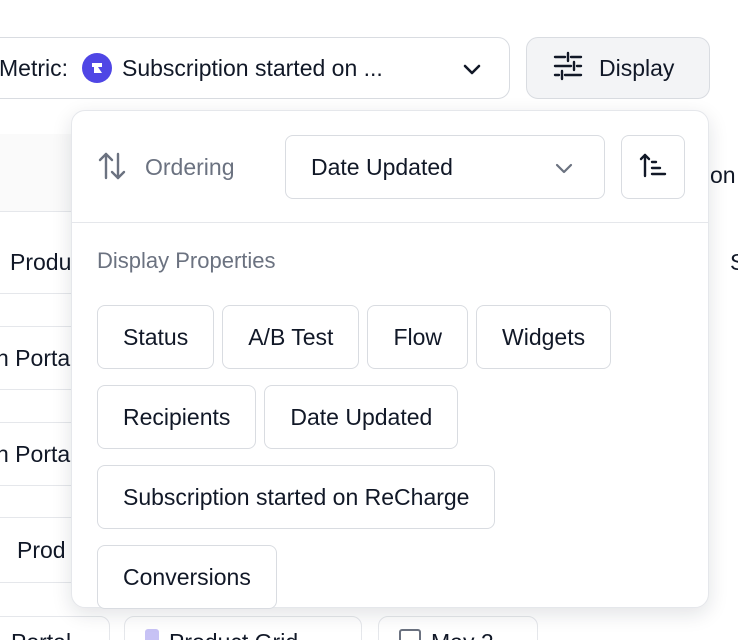 The image size is (738, 640). I want to click on sort-direction-button, so click(653, 167).